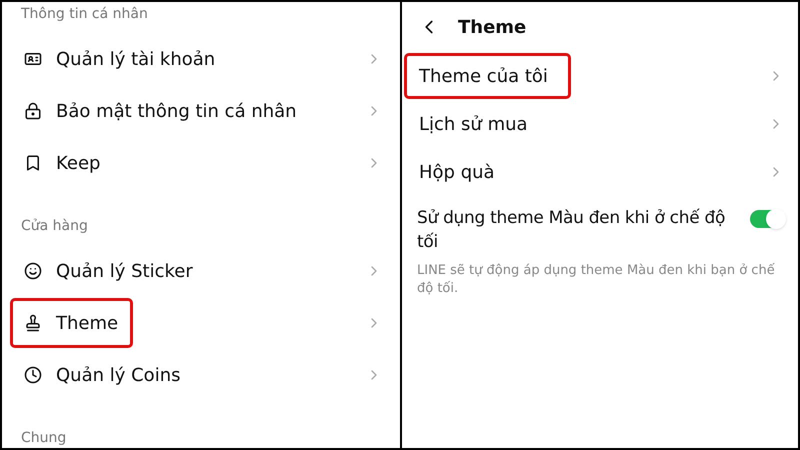 This screenshot has height=450, width=800. I want to click on toggle-label: Sử dụng theme Màu đen khi ở chế độ tối, so click(571, 230).